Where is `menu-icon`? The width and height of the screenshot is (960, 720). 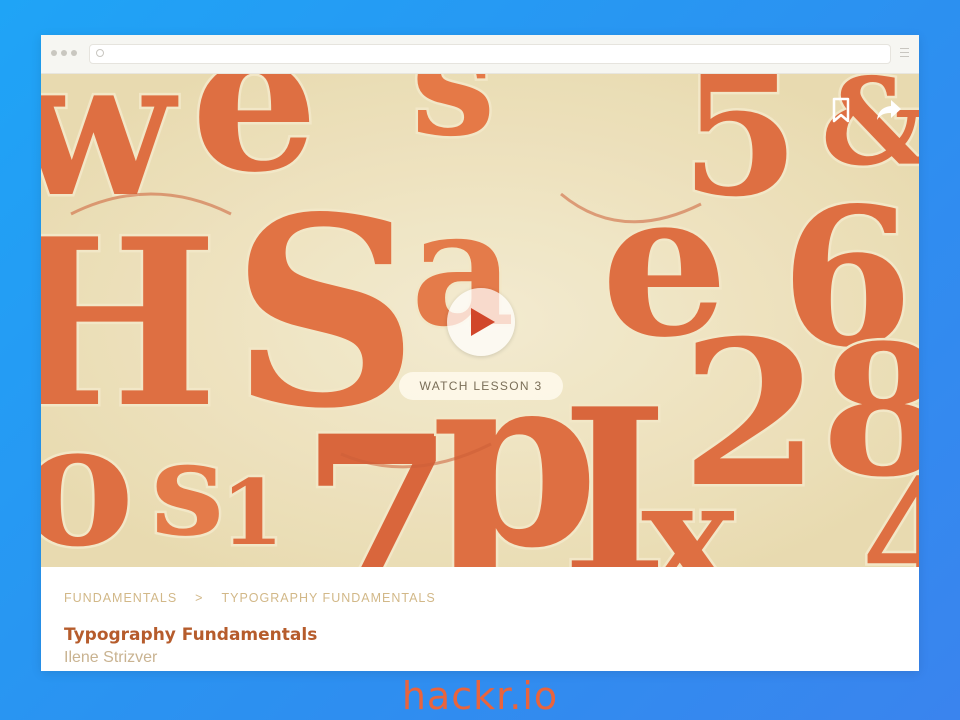
menu-icon is located at coordinates (904, 54).